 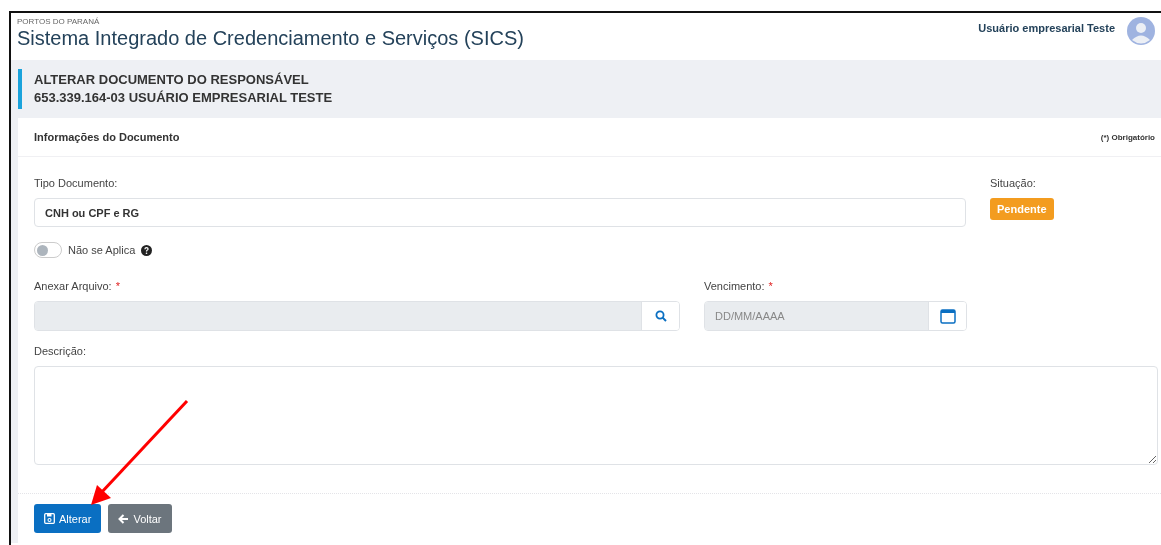 What do you see at coordinates (739, 286) in the screenshot?
I see `field-label: Vencimento: *` at bounding box center [739, 286].